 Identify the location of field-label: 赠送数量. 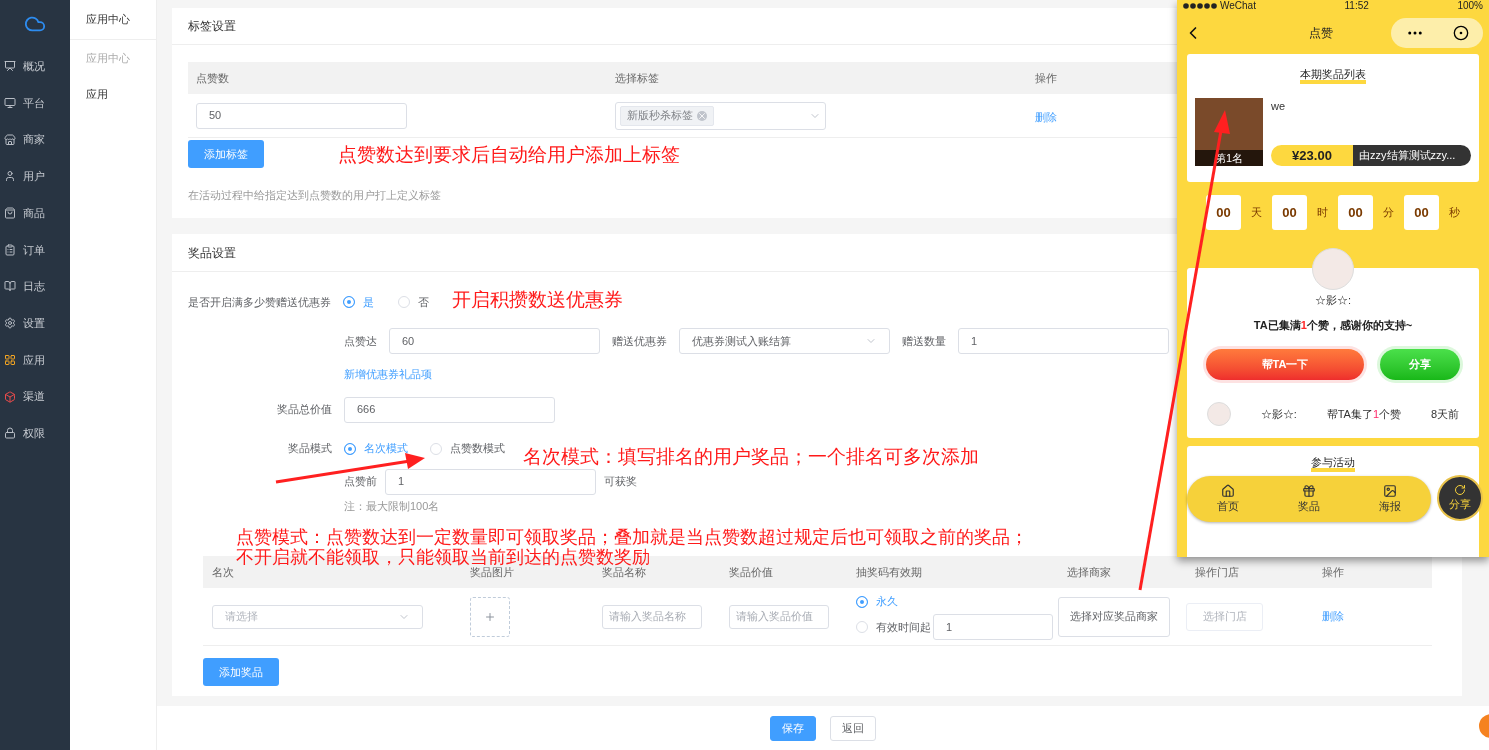
(924, 341).